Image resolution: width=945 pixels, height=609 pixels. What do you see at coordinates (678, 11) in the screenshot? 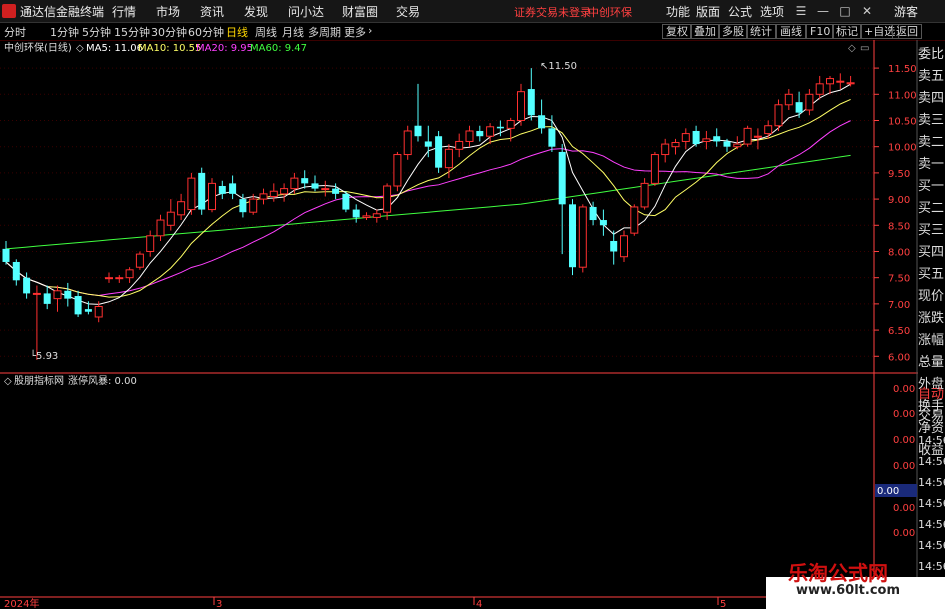
I see `menu-gongneng: 功能` at bounding box center [678, 11].